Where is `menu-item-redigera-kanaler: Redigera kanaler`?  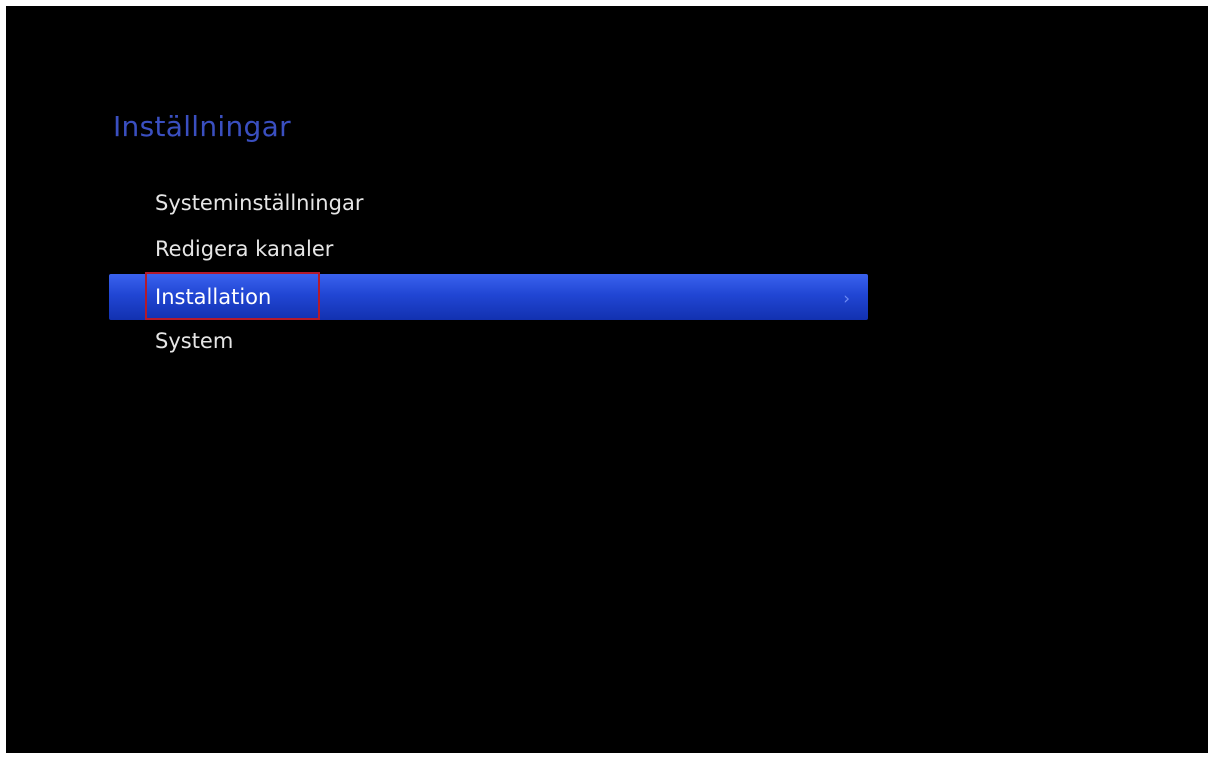
menu-item-redigera-kanaler: Redigera kanaler is located at coordinates (607, 249).